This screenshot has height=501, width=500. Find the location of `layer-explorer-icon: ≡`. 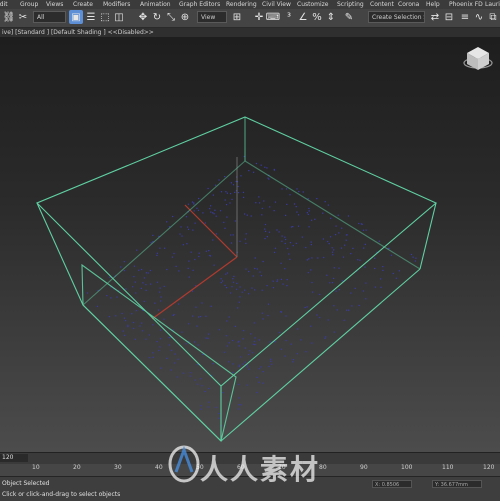

layer-explorer-icon: ≡ is located at coordinates (465, 17).